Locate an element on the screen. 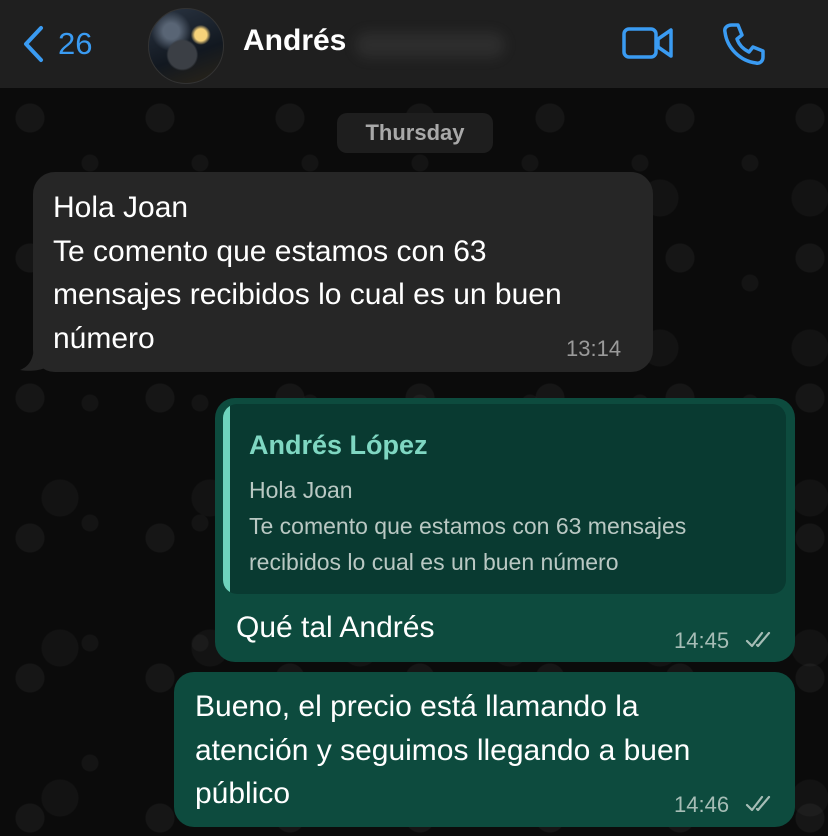 The height and width of the screenshot is (836, 828). outgoing-message-text: Qué tal Andrés is located at coordinates (335, 627).